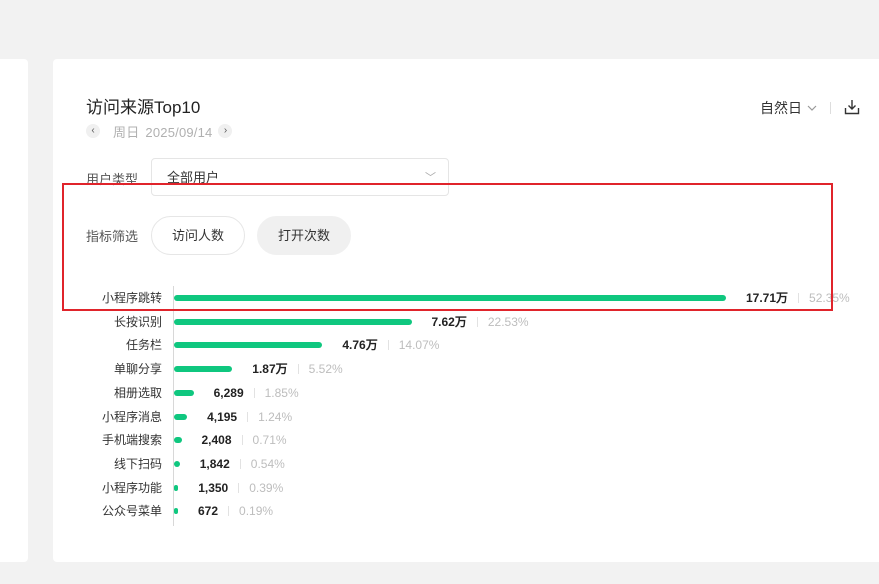 Image resolution: width=879 pixels, height=584 pixels. What do you see at coordinates (439, 464) in the screenshot?
I see `chart-row: 线下扫码 1,842 0.54%` at bounding box center [439, 464].